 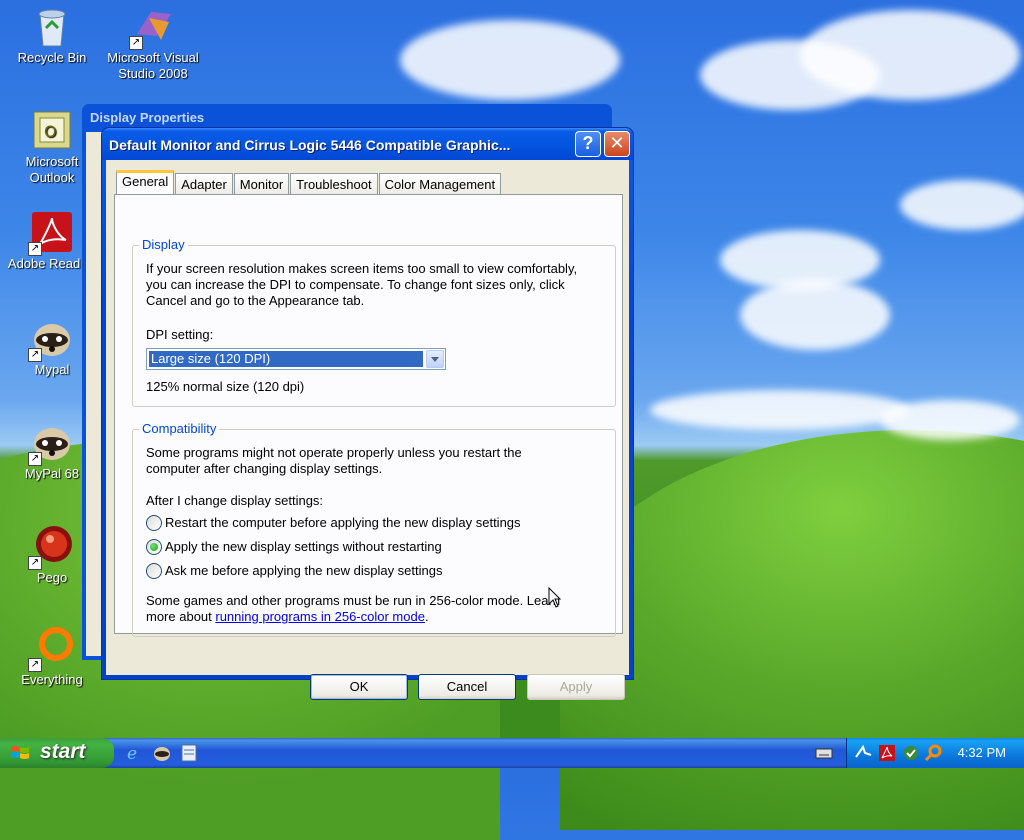 I want to click on visual-studio-icon: ↗, so click(x=152, y=27).